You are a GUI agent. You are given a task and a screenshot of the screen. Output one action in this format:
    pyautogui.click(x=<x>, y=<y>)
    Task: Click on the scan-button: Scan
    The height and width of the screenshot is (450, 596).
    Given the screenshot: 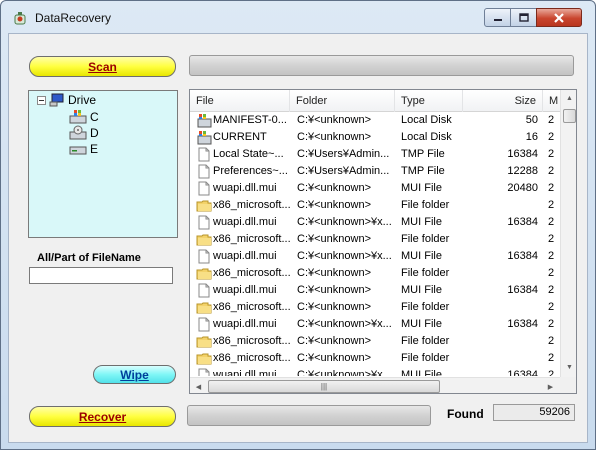 What is the action you would take?
    pyautogui.click(x=102, y=66)
    